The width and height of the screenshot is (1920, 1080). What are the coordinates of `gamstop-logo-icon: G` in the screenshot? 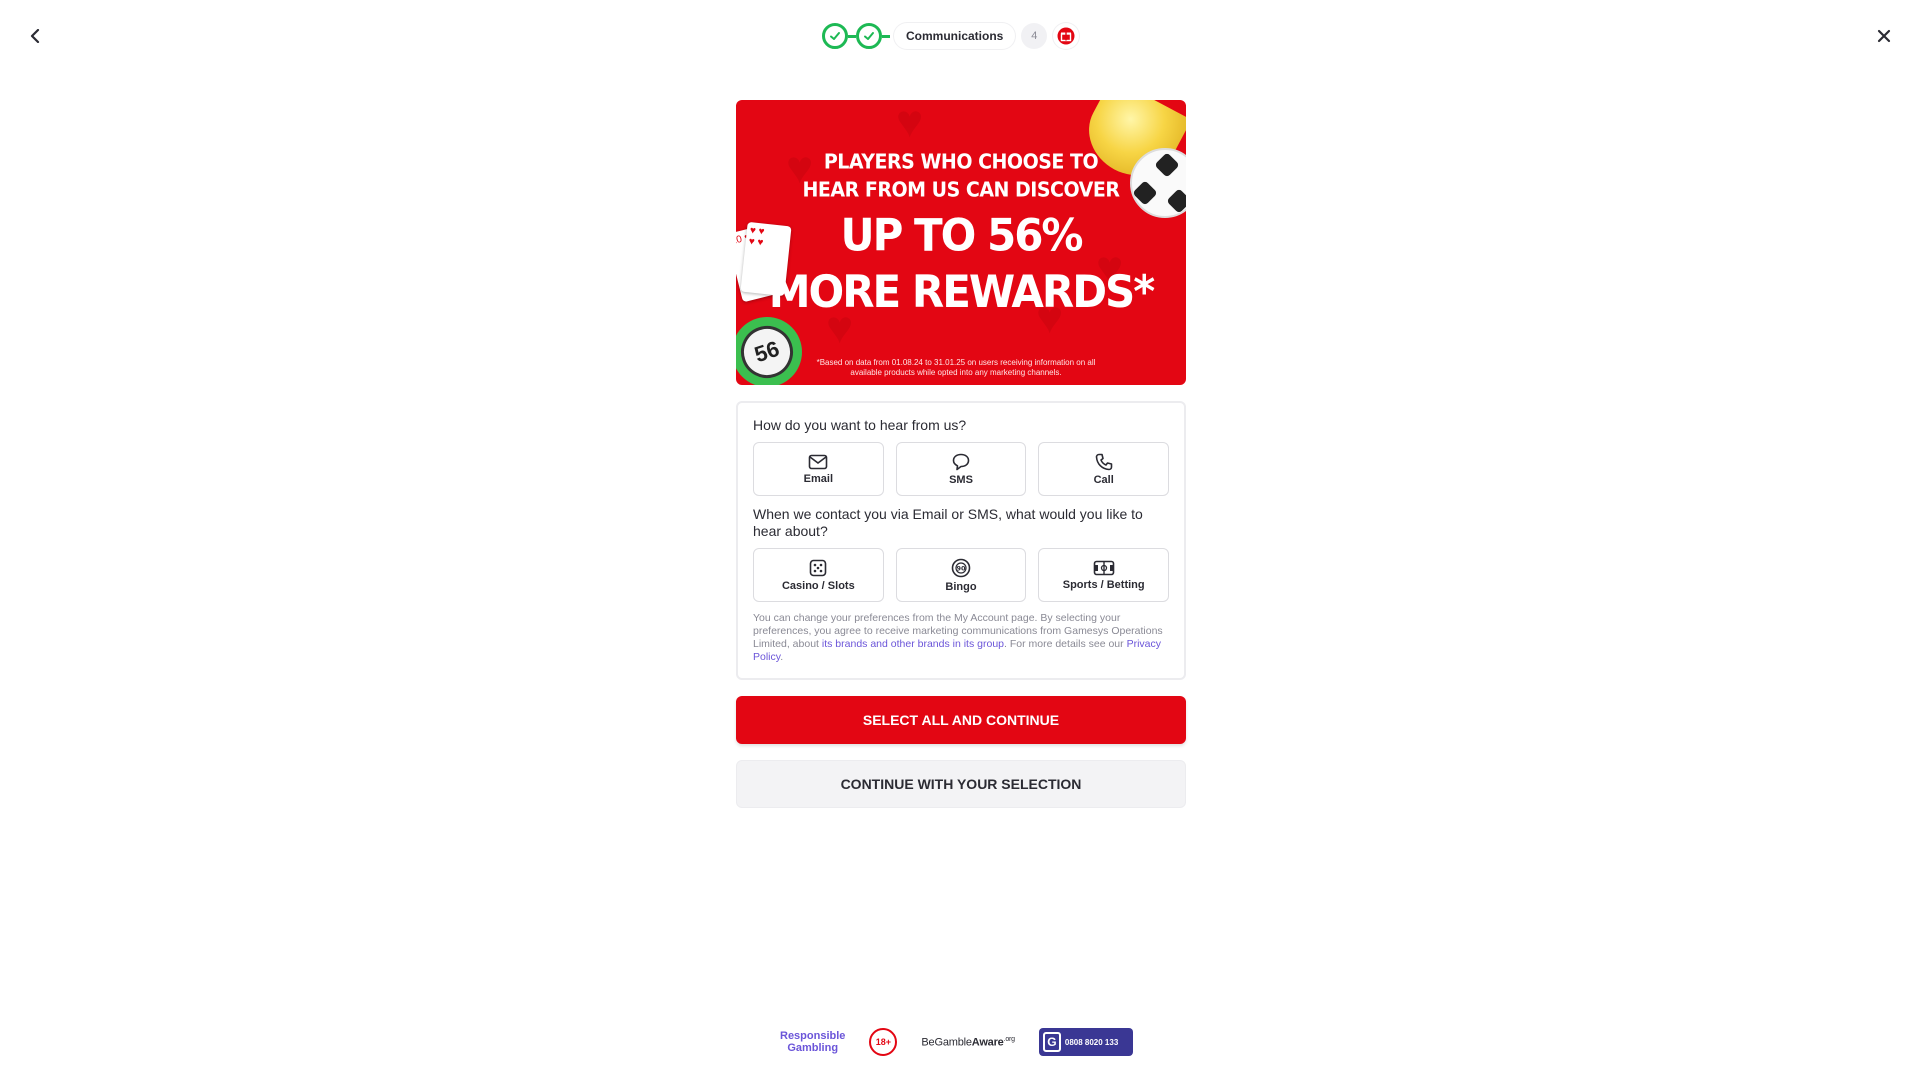 It's located at (1051, 1042).